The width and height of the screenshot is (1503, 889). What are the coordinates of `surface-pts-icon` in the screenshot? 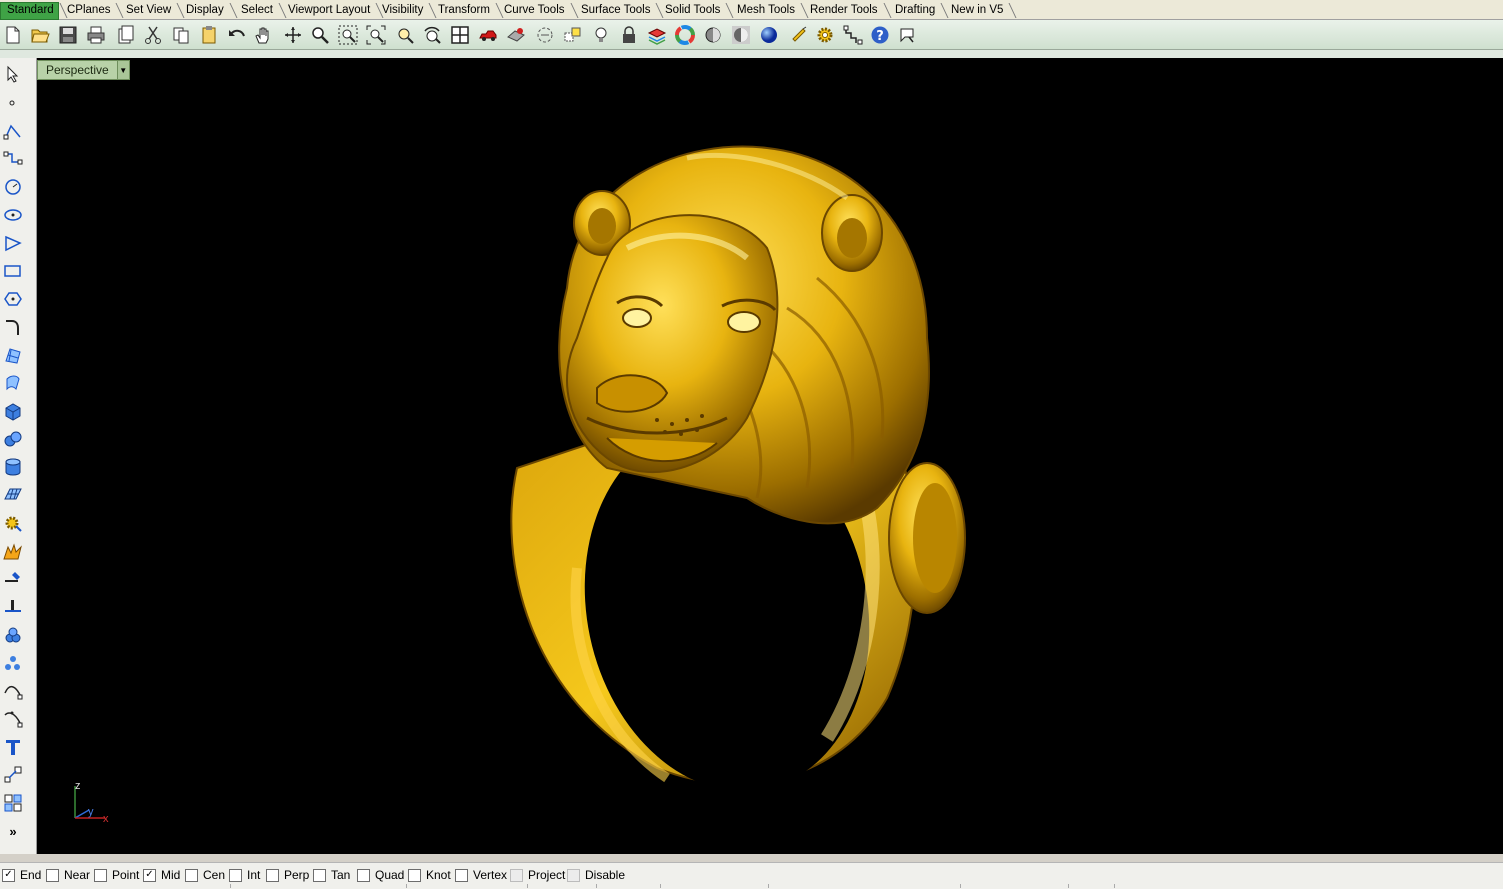 It's located at (13, 355).